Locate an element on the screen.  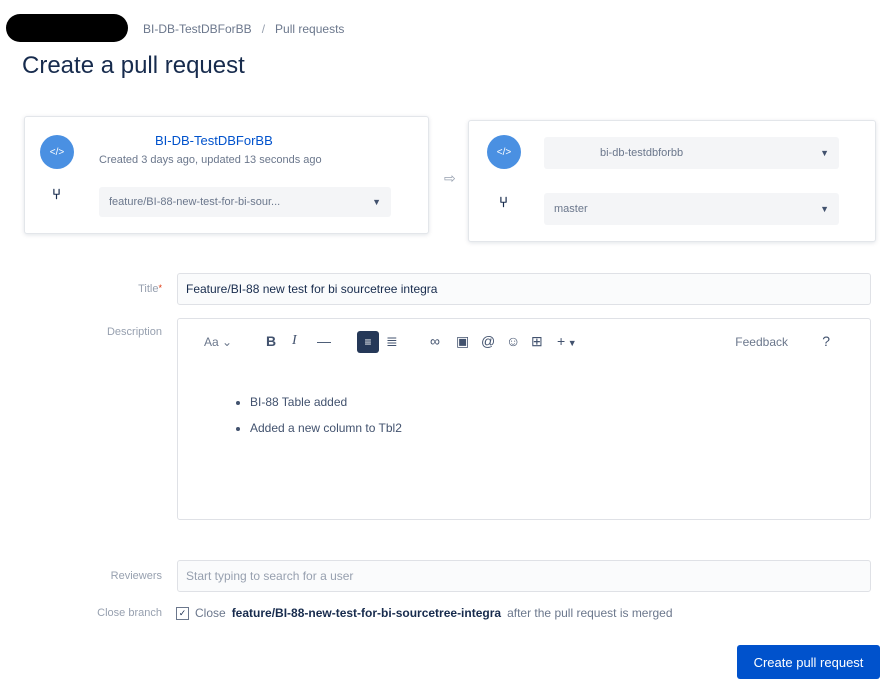
close-branch-checkbox: ✓ is located at coordinates (182, 613).